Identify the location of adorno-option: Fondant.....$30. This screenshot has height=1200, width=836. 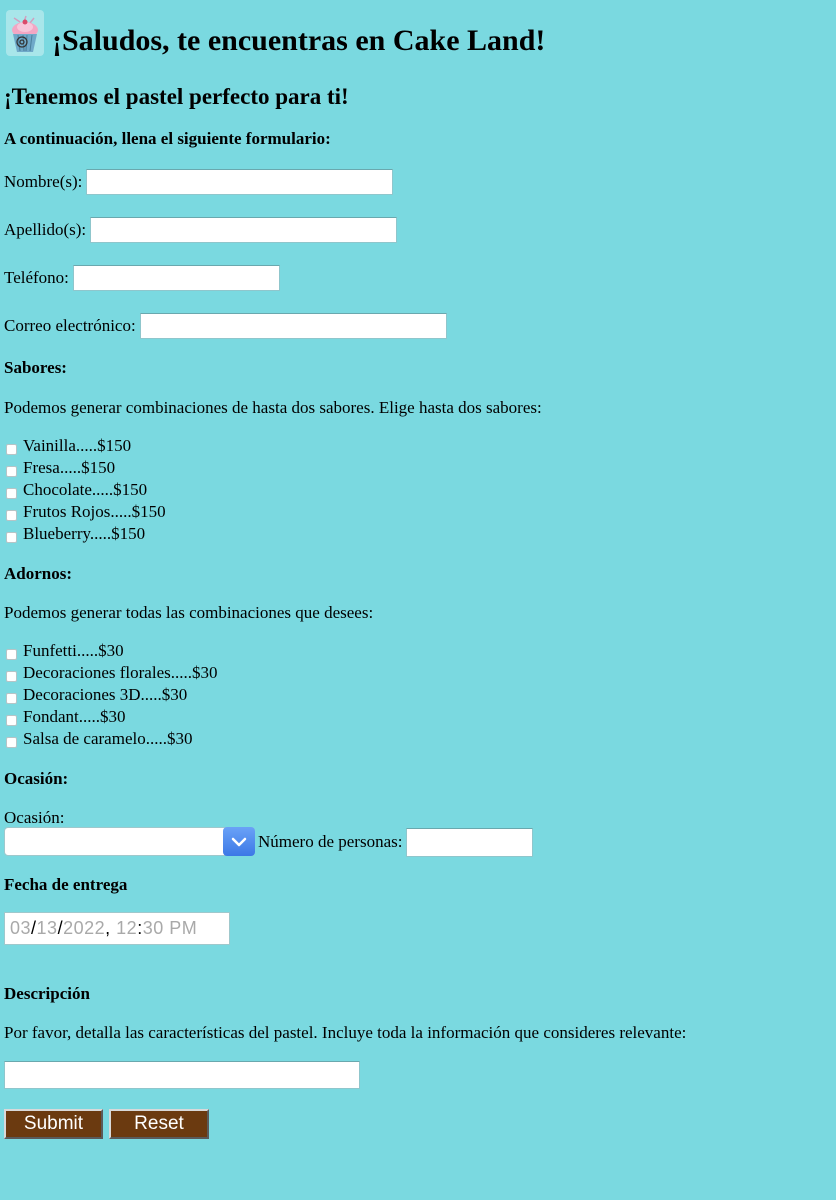
(111, 717).